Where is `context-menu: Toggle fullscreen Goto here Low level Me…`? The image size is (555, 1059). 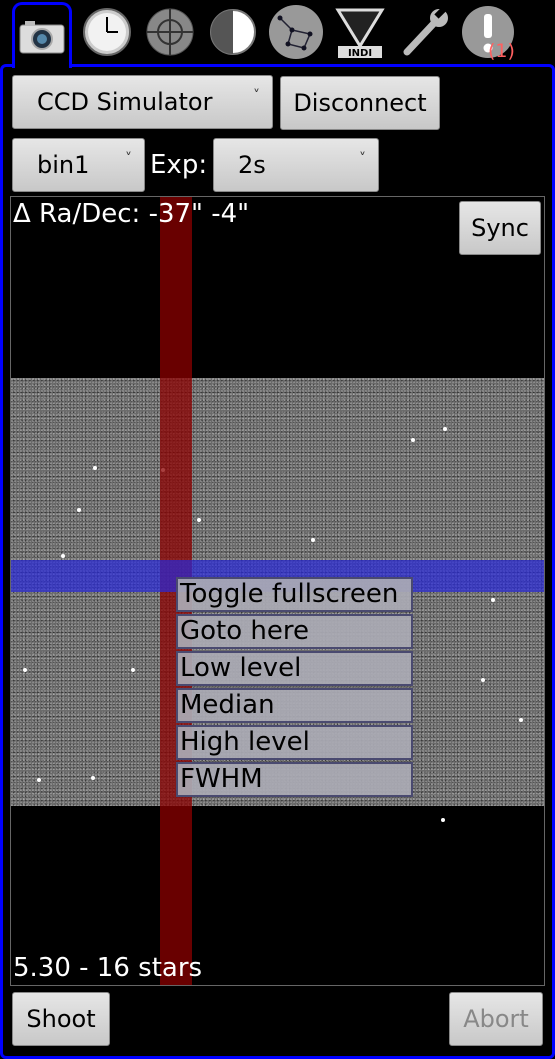
context-menu: Toggle fullscreen Goto here Low level Me… is located at coordinates (294, 688).